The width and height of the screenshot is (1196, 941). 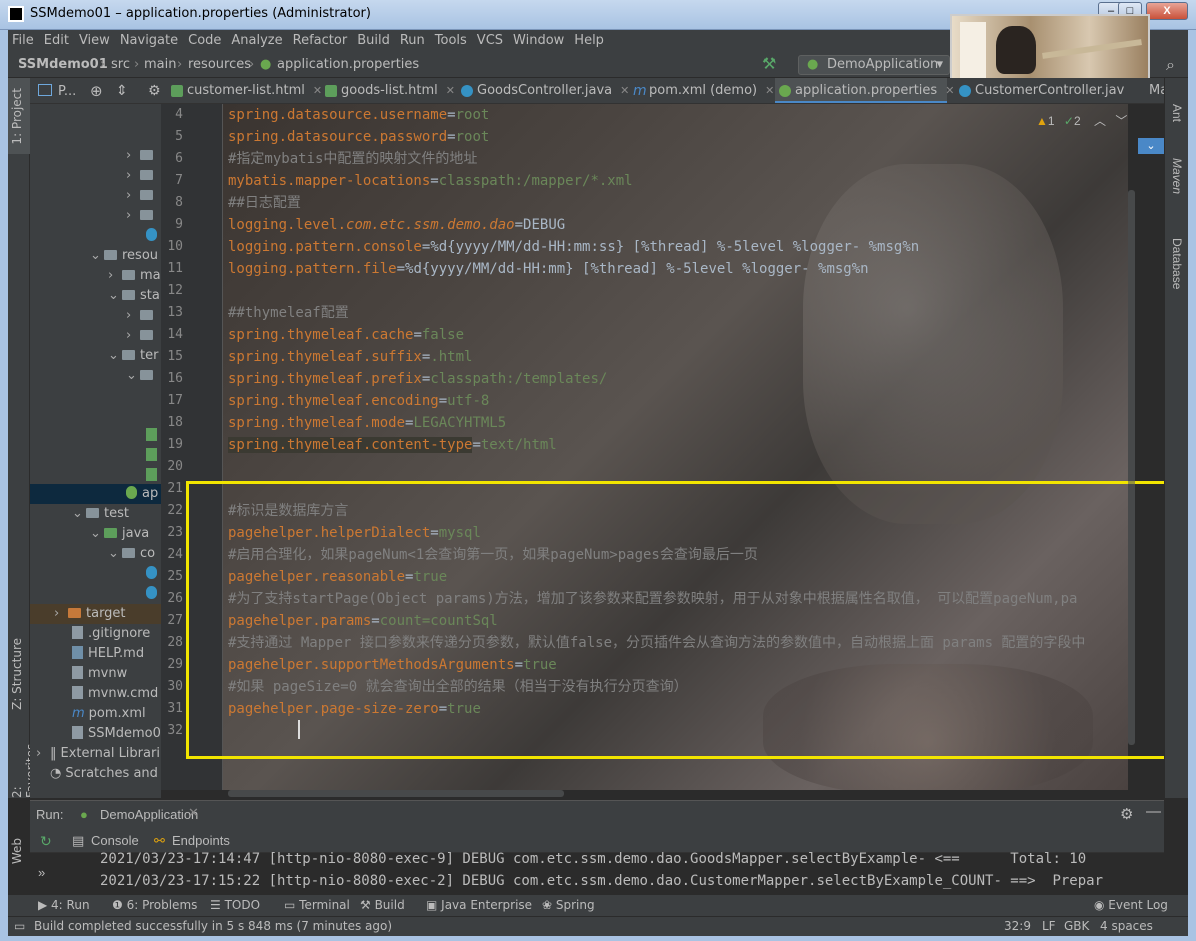 What do you see at coordinates (95, 494) in the screenshot?
I see `tree-item-application-properties: ap` at bounding box center [95, 494].